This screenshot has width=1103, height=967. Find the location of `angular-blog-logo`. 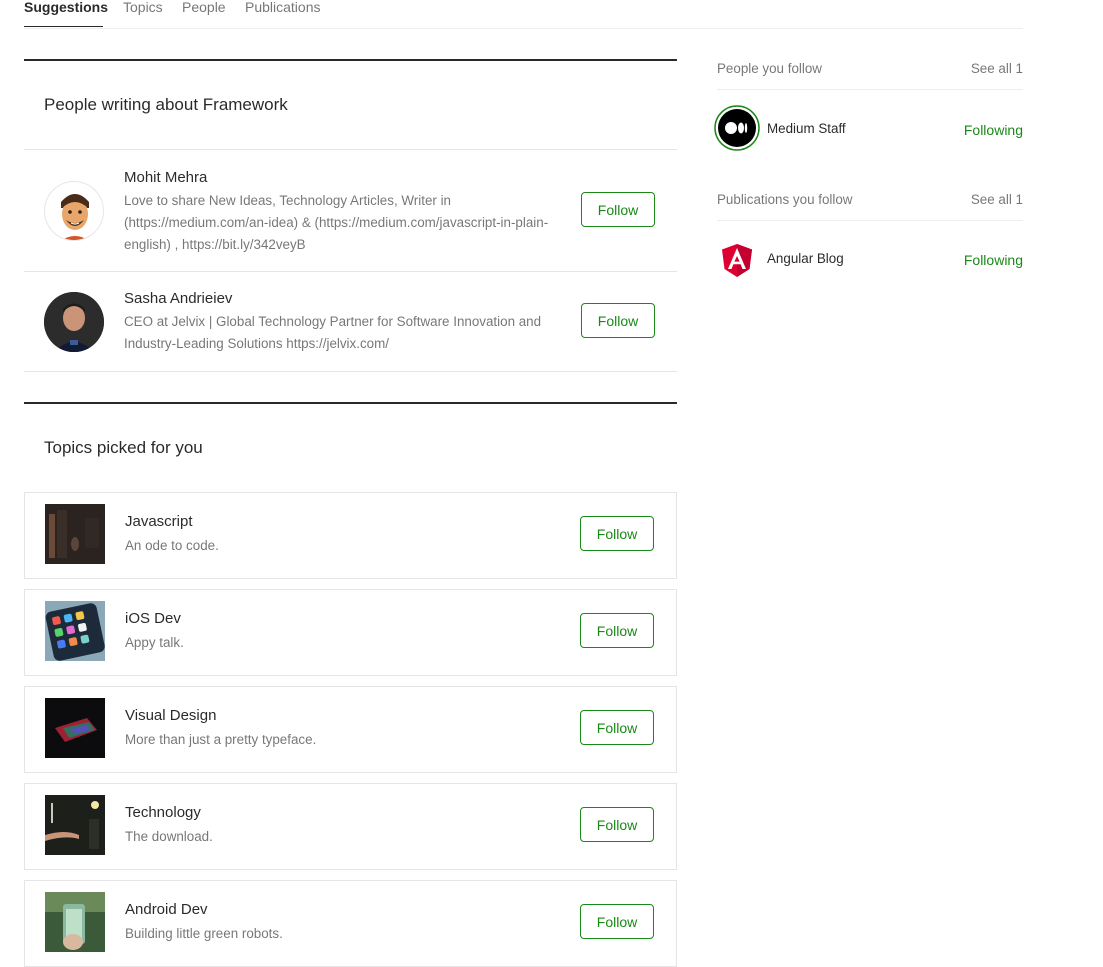

angular-blog-logo is located at coordinates (737, 261).